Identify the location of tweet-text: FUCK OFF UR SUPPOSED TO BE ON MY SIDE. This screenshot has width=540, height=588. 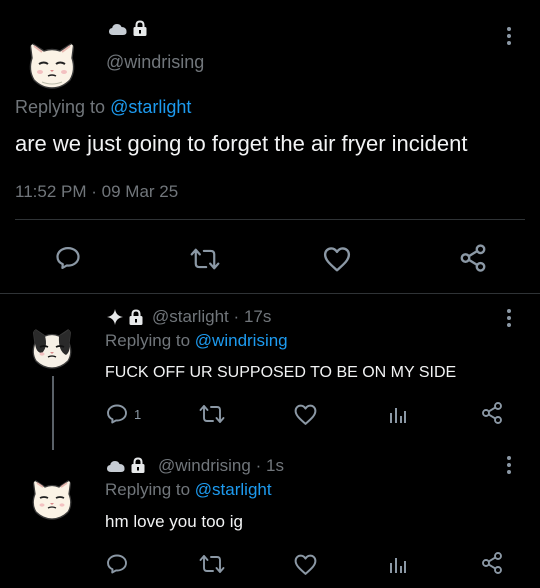
(281, 372).